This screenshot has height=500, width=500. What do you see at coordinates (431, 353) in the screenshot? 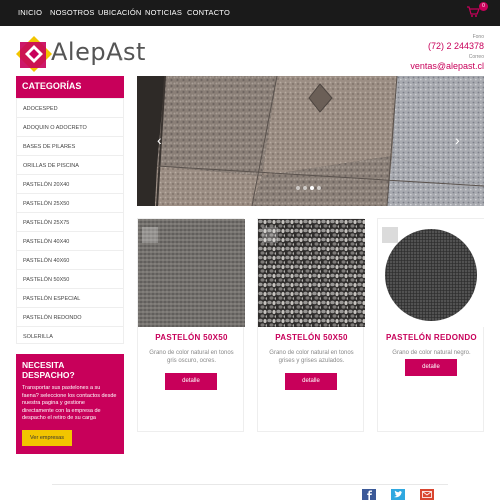
I see `product-desc-3: Grano de color natural negro.` at bounding box center [431, 353].